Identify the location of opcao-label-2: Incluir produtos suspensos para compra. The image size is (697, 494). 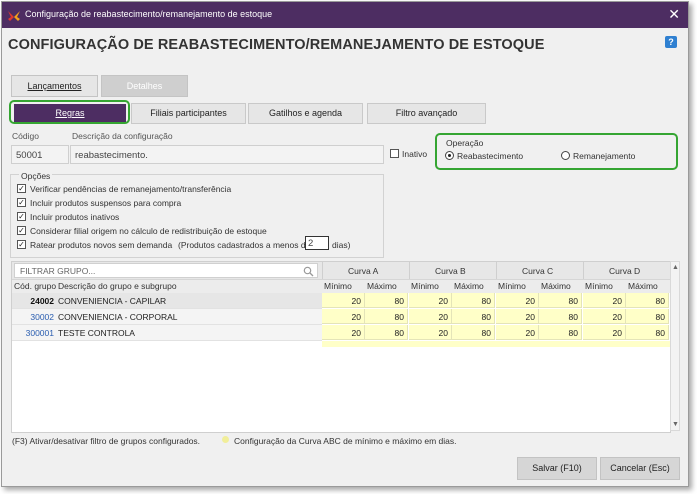
(106, 203).